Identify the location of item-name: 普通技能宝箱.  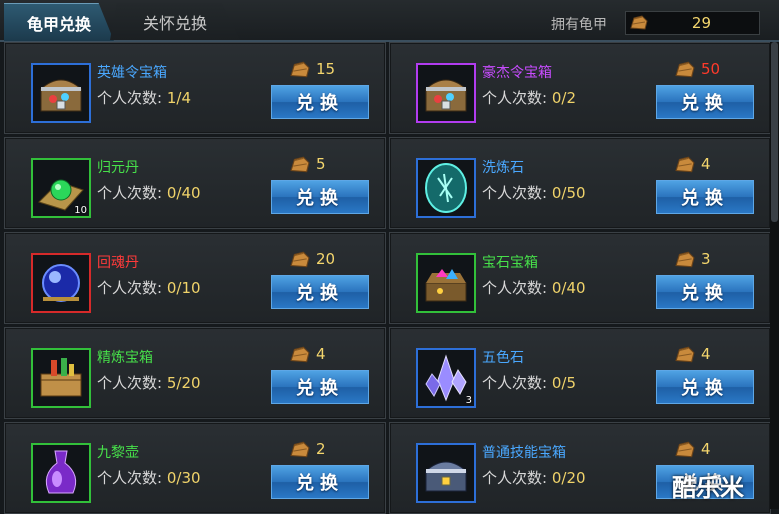
(524, 453).